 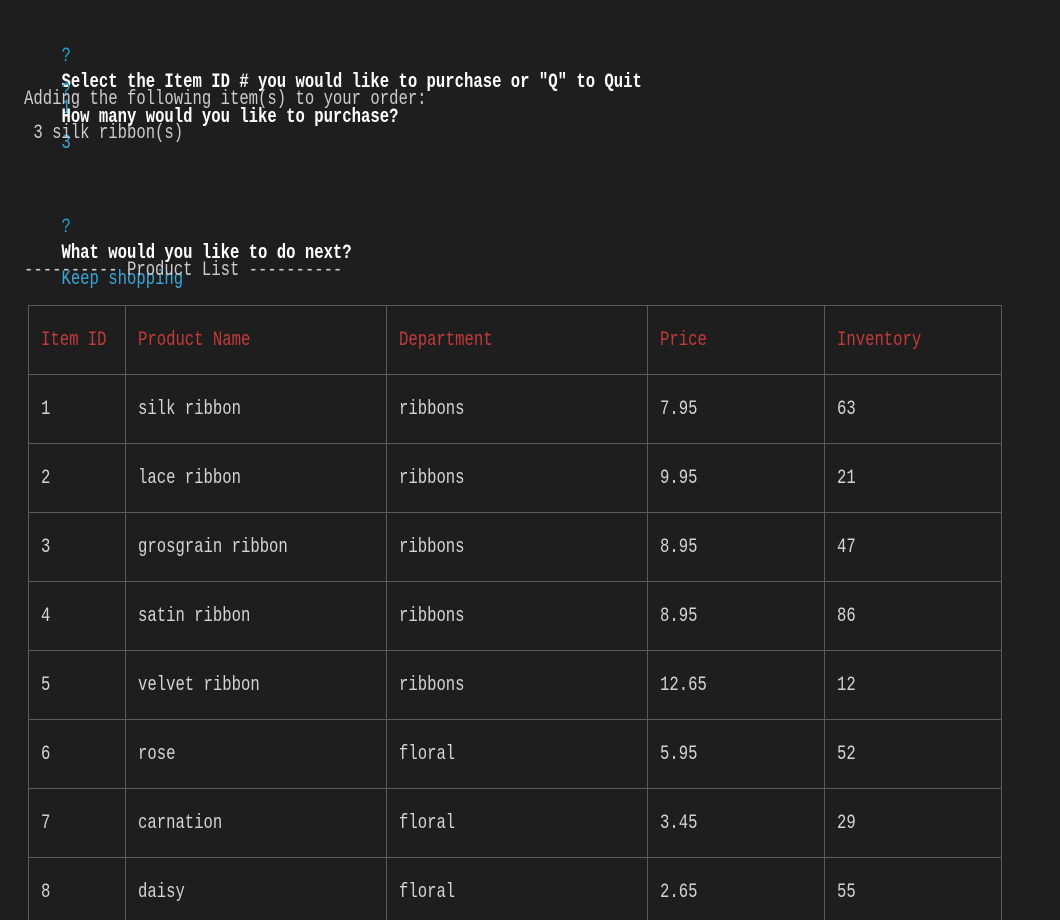 I want to click on table-row: 4 satin ribbon ribbons 8.95 86, so click(x=515, y=616).